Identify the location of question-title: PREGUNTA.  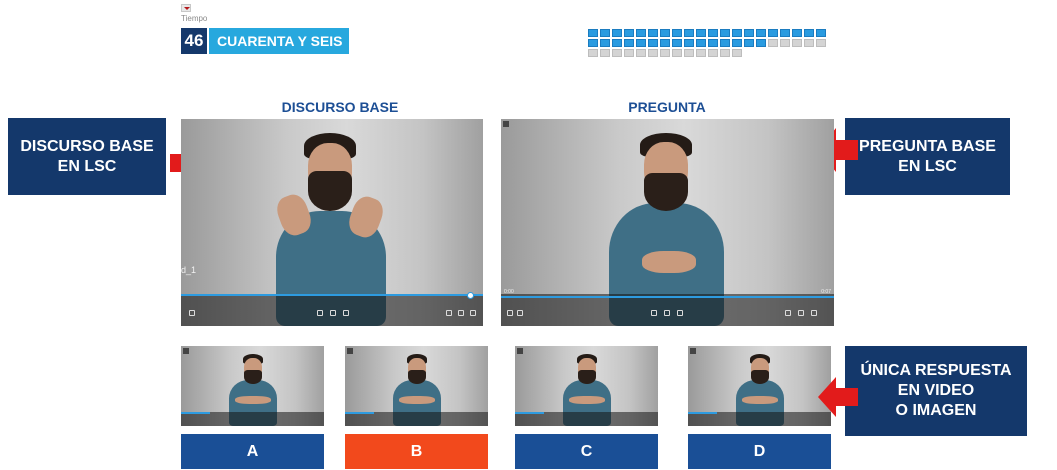
(667, 107).